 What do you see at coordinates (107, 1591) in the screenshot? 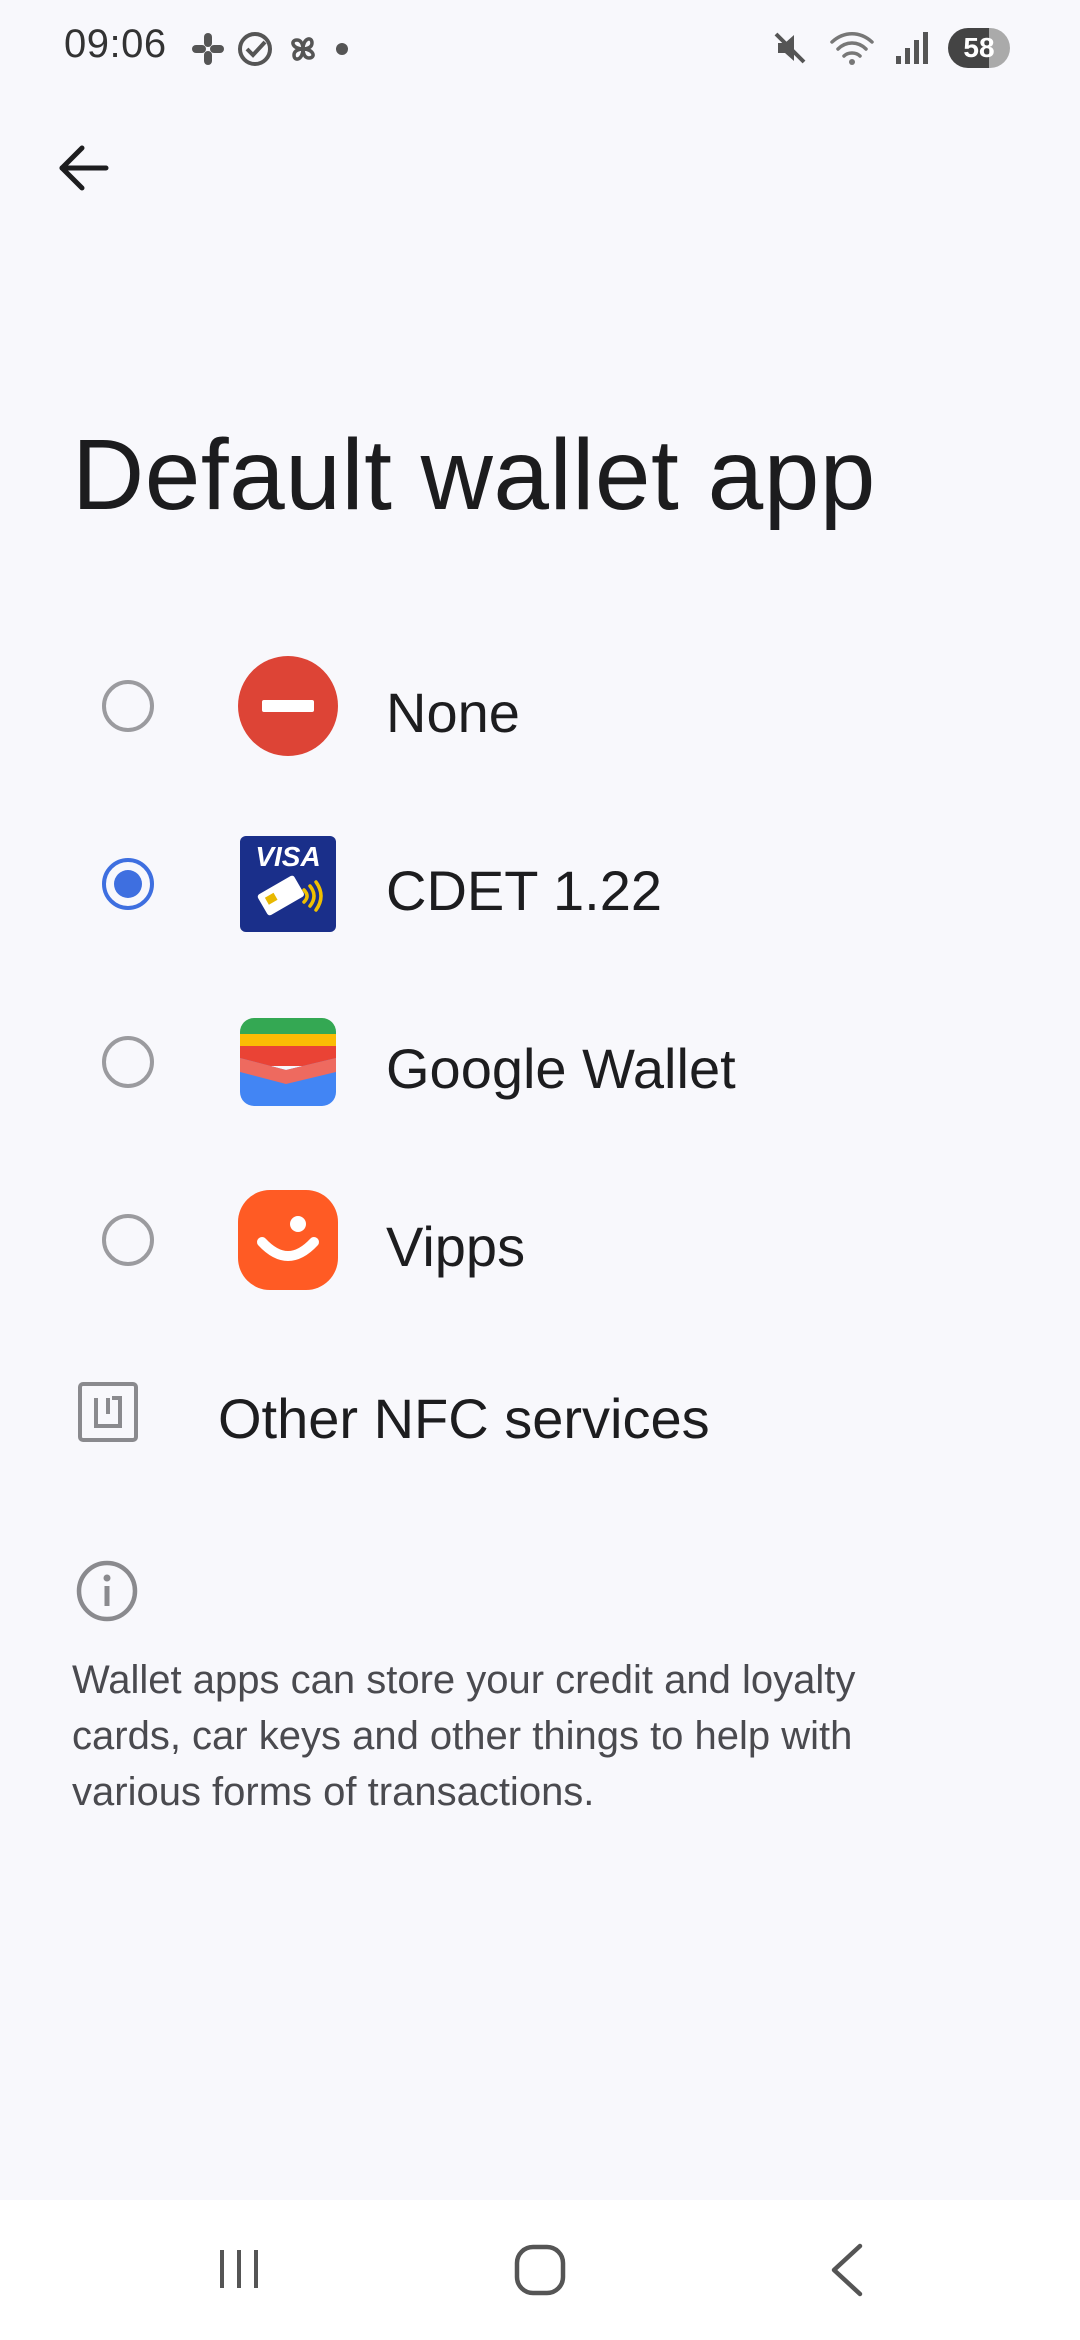
I see `info-icon` at bounding box center [107, 1591].